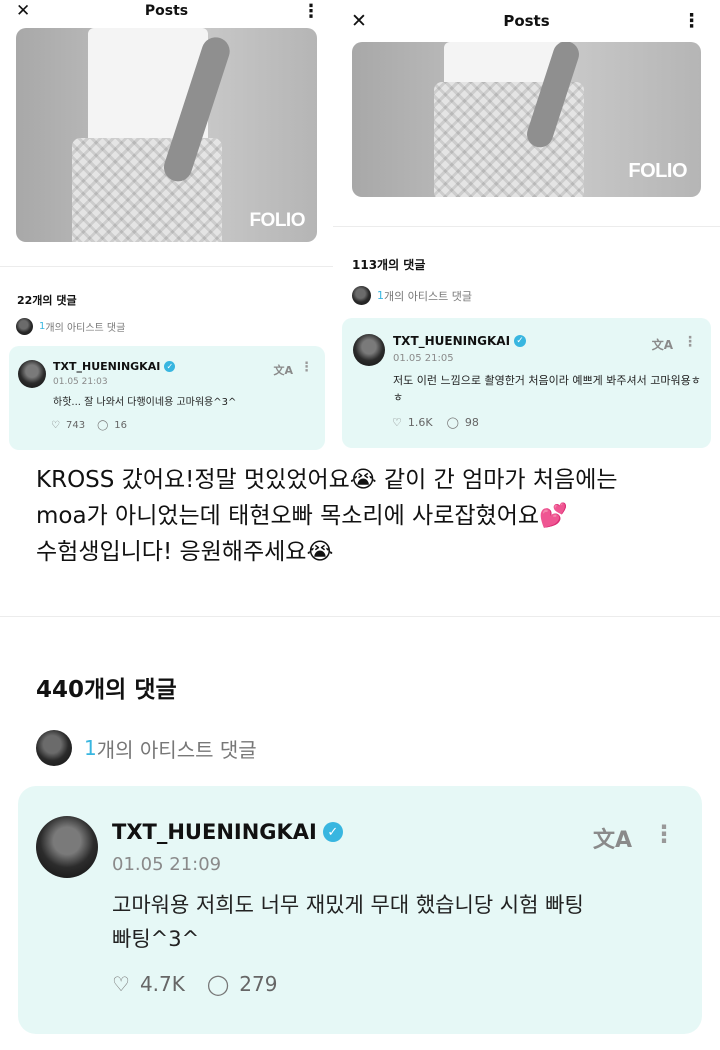 This screenshot has height=1050, width=720. Describe the element at coordinates (185, 552) in the screenshot. I see `post-line: 수험생입니다! 응원해주세요😭` at that location.